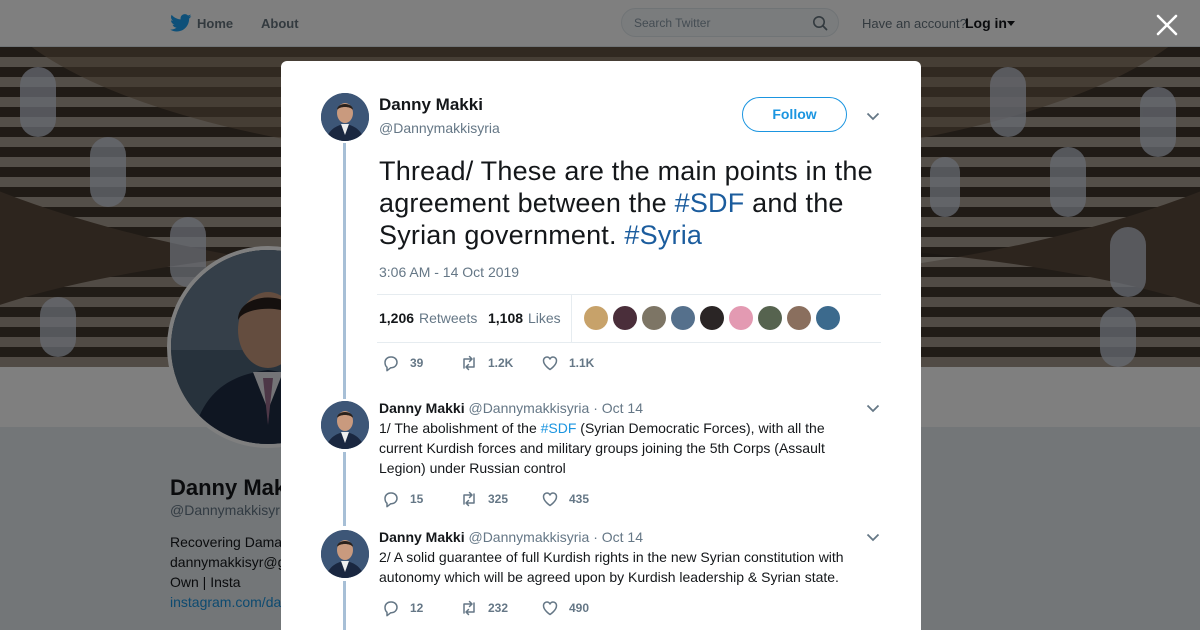  Describe the element at coordinates (505, 318) in the screenshot. I see `like-count: 1,108` at that location.